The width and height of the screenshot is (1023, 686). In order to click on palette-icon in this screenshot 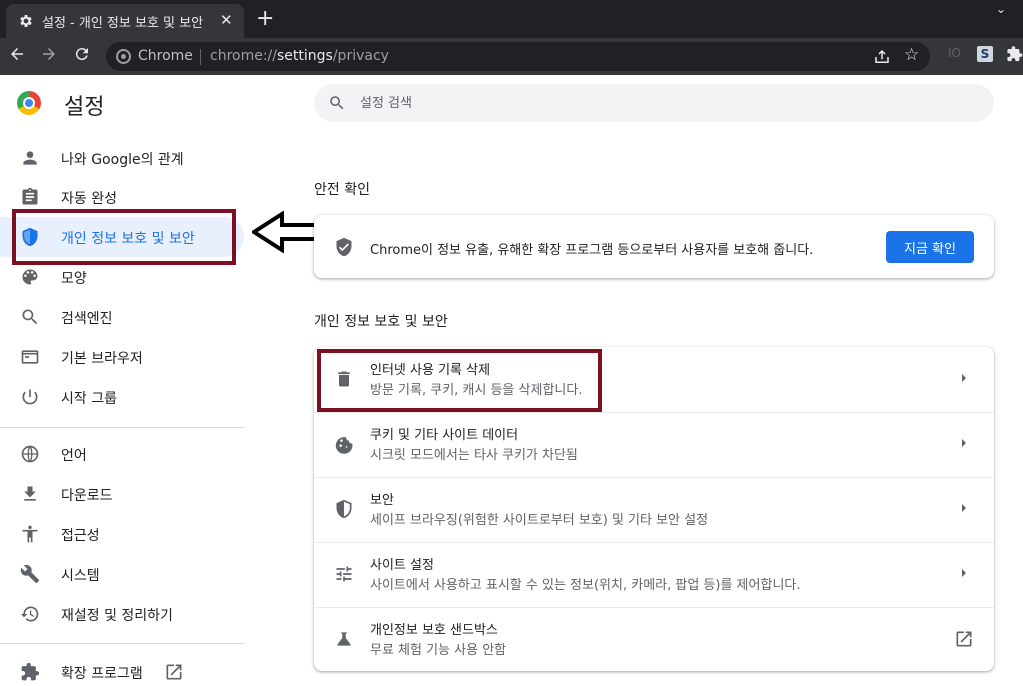, I will do `click(30, 277)`.